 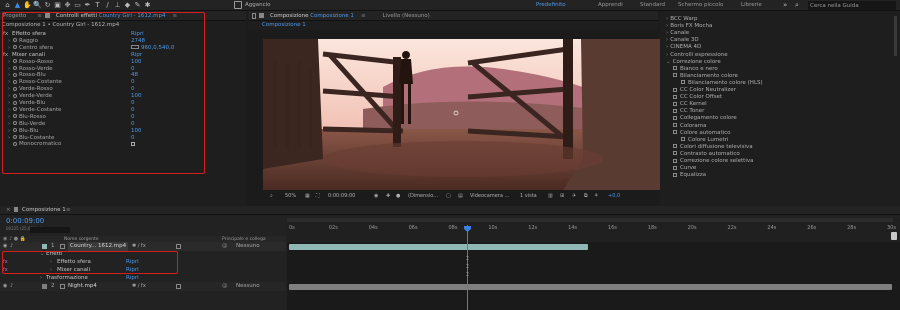 I want to click on workspace-apprendi: Apprendi, so click(x=610, y=5).